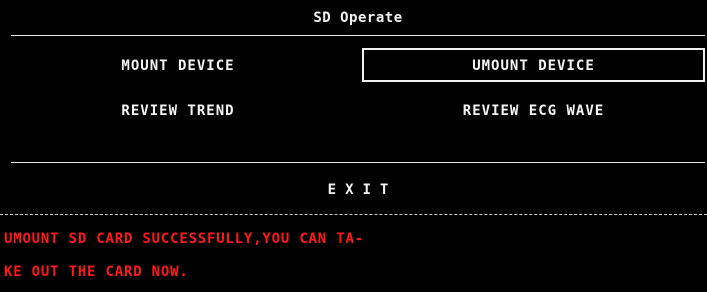  Describe the element at coordinates (358, 190) in the screenshot. I see `exit-button: EXIT` at that location.